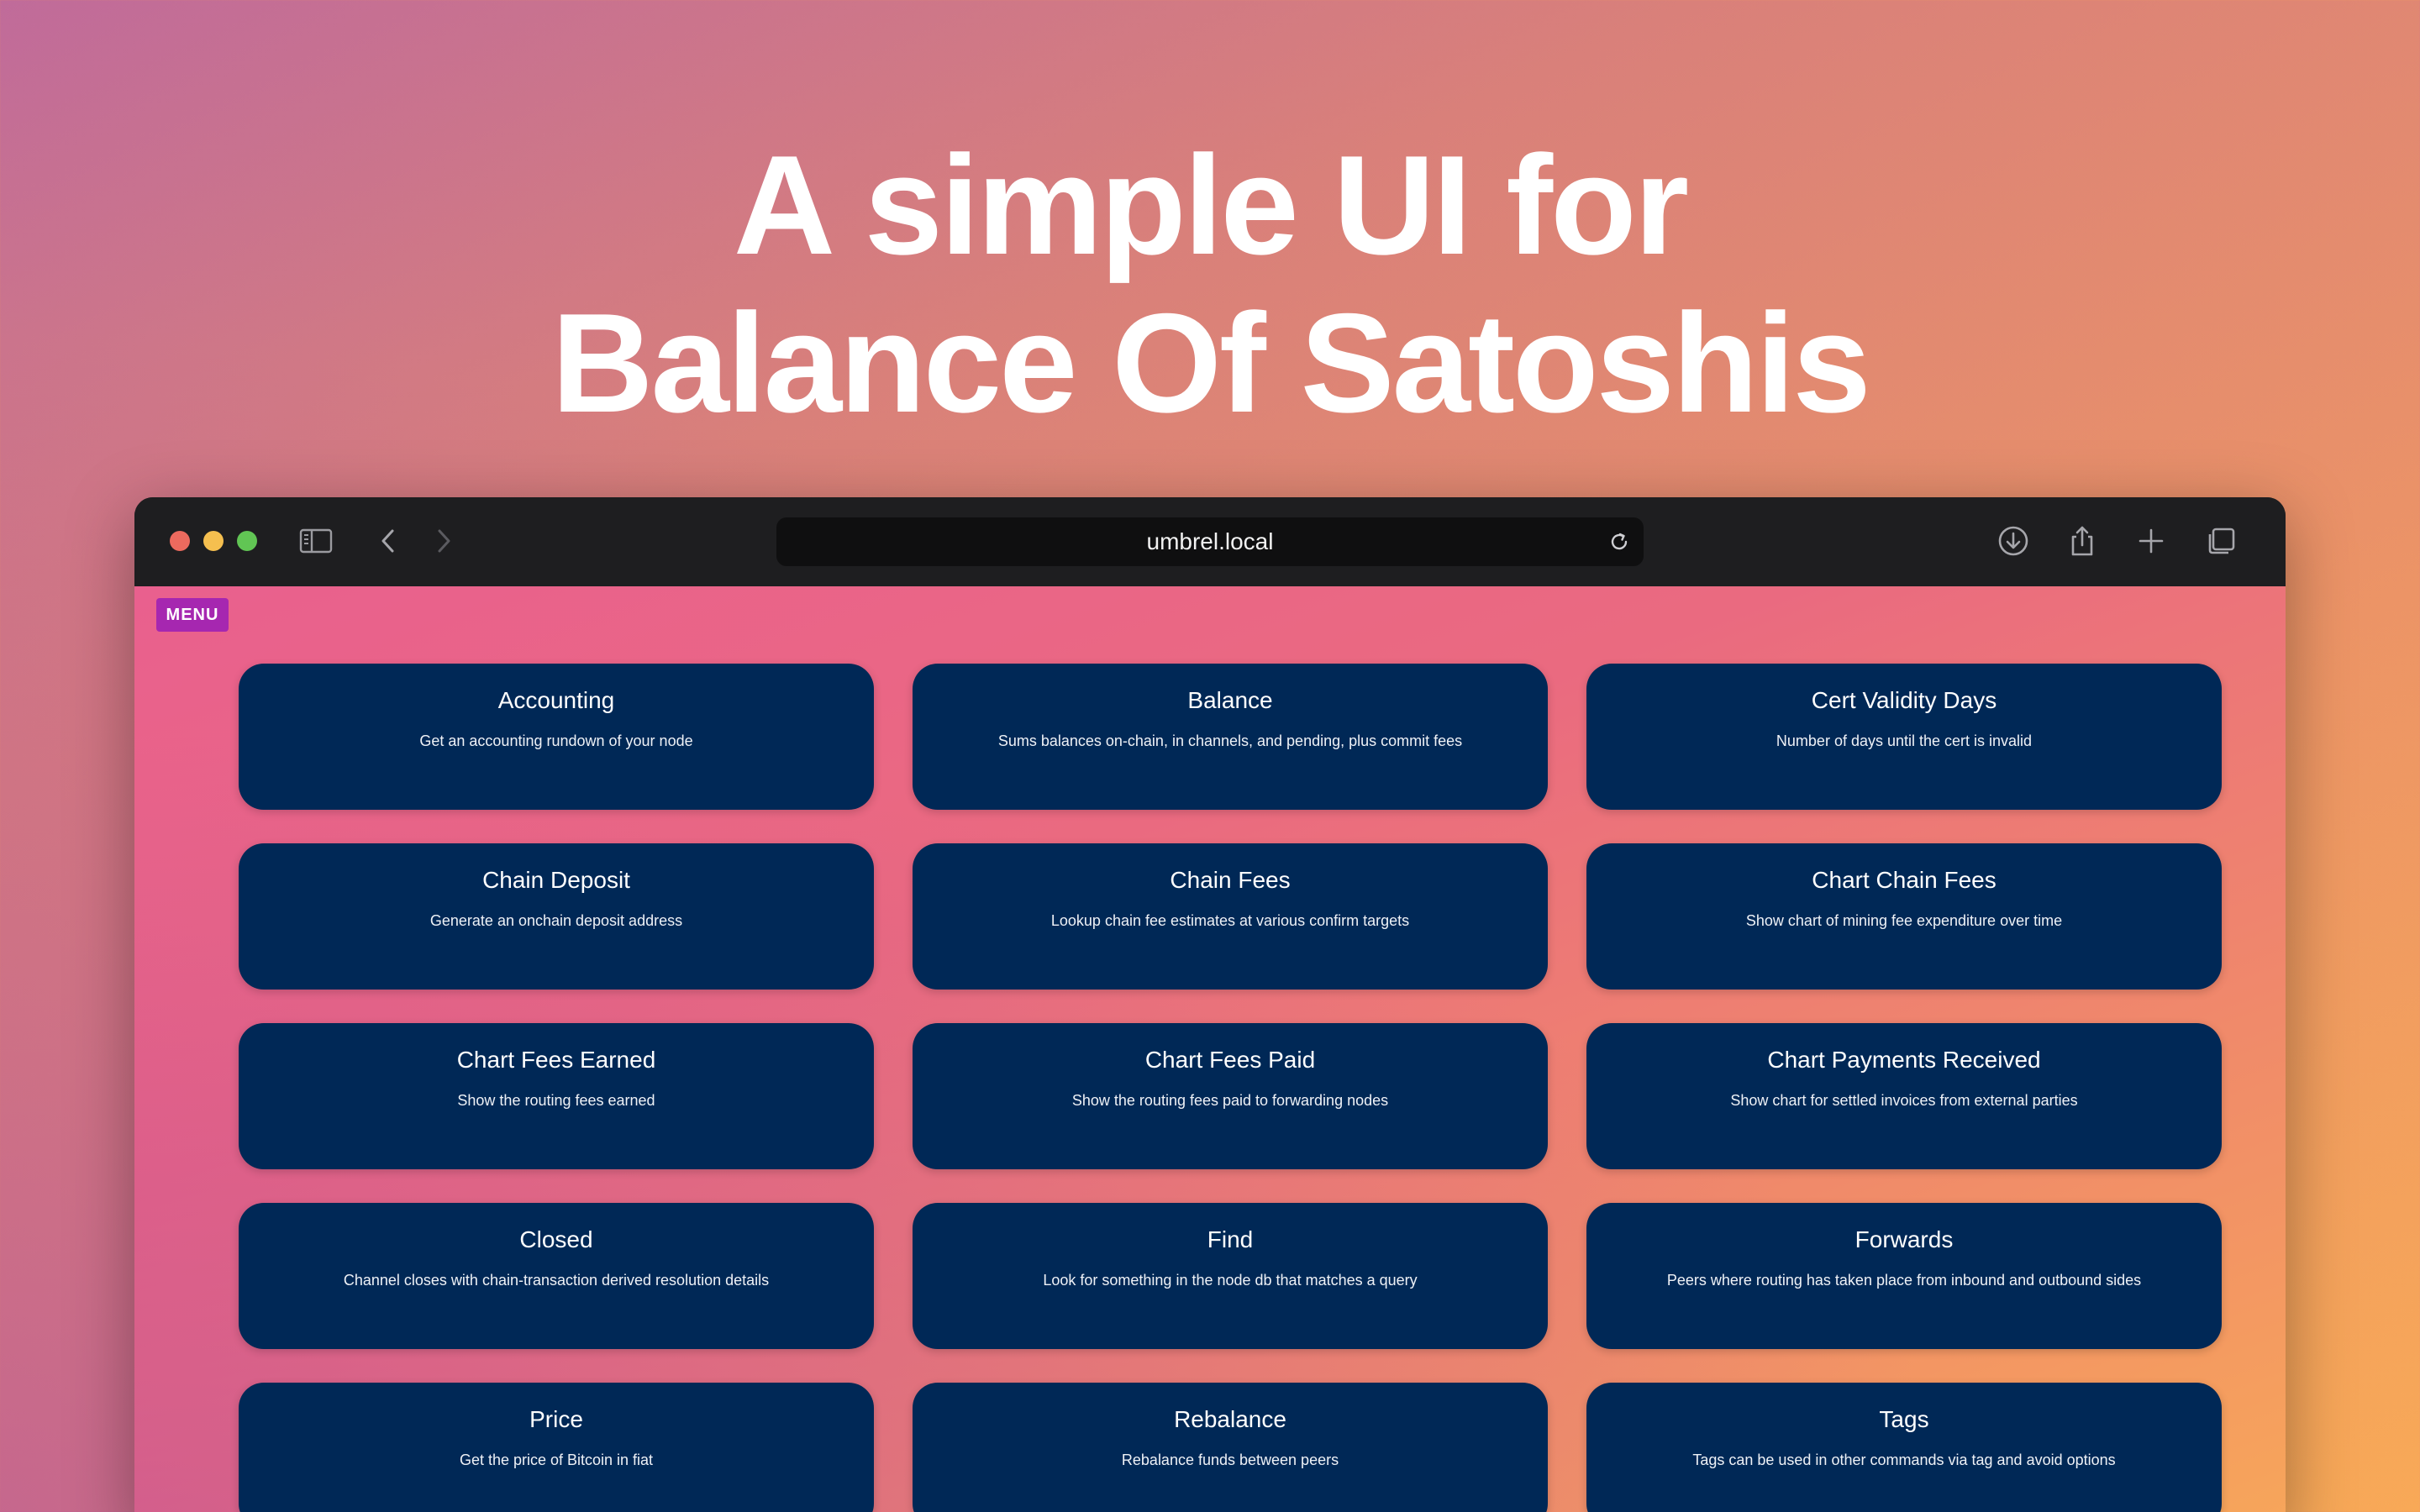  I want to click on minimize-window-button, so click(214, 541).